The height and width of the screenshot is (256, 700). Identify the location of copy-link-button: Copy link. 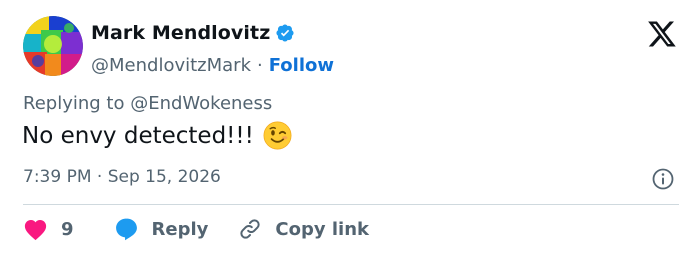
(303, 229).